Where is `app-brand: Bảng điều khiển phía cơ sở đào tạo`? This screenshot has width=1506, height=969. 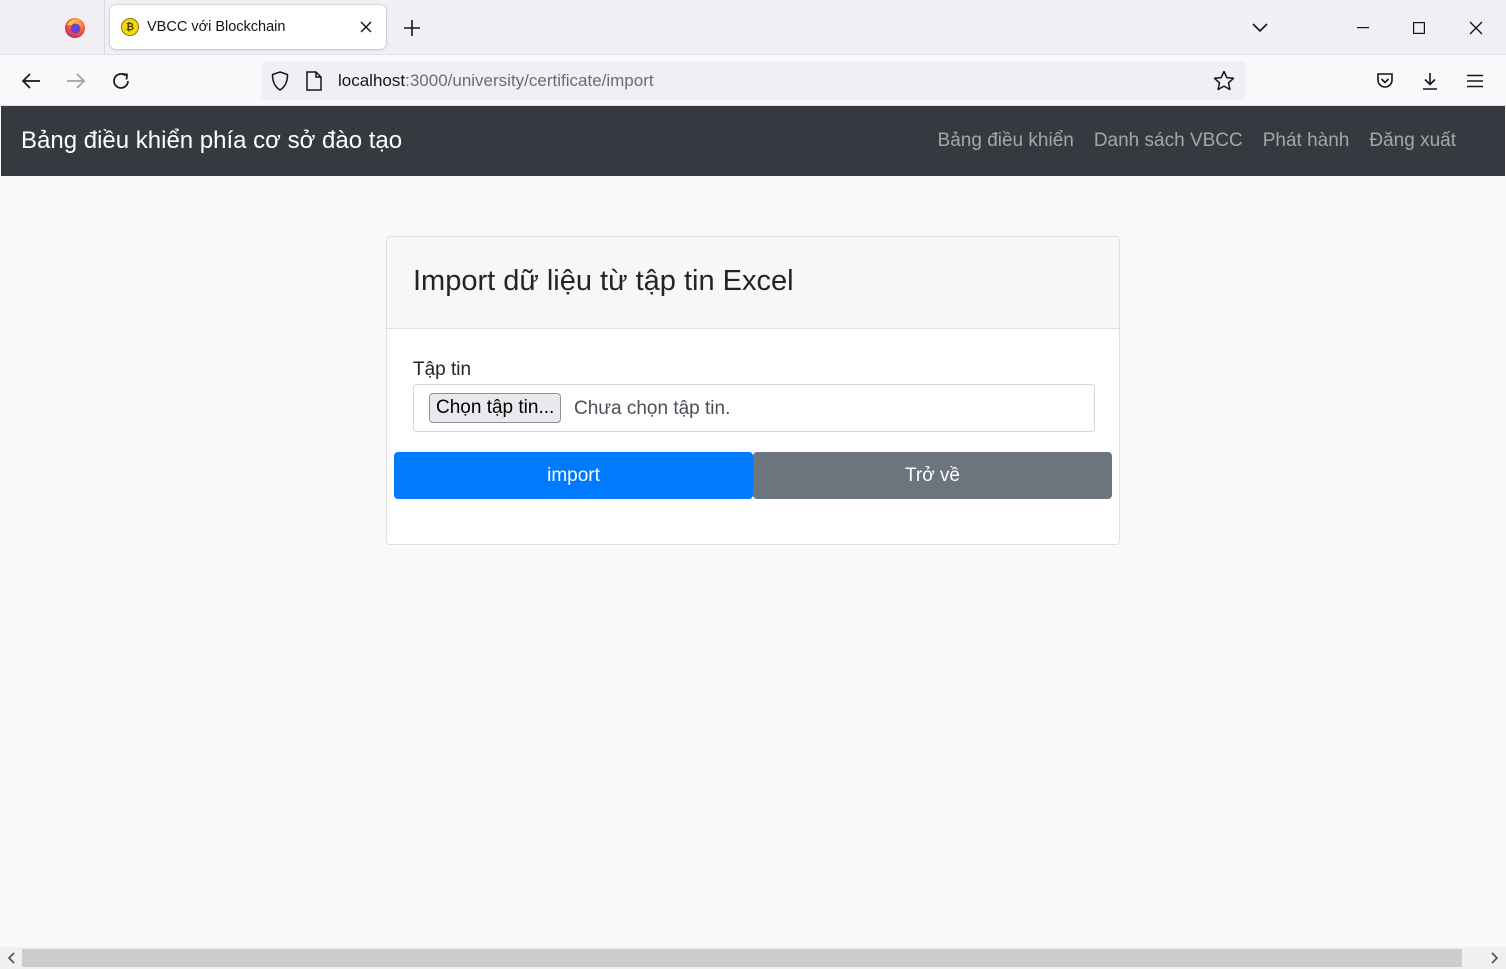 app-brand: Bảng điều khiển phía cơ sở đào tạo is located at coordinates (211, 141).